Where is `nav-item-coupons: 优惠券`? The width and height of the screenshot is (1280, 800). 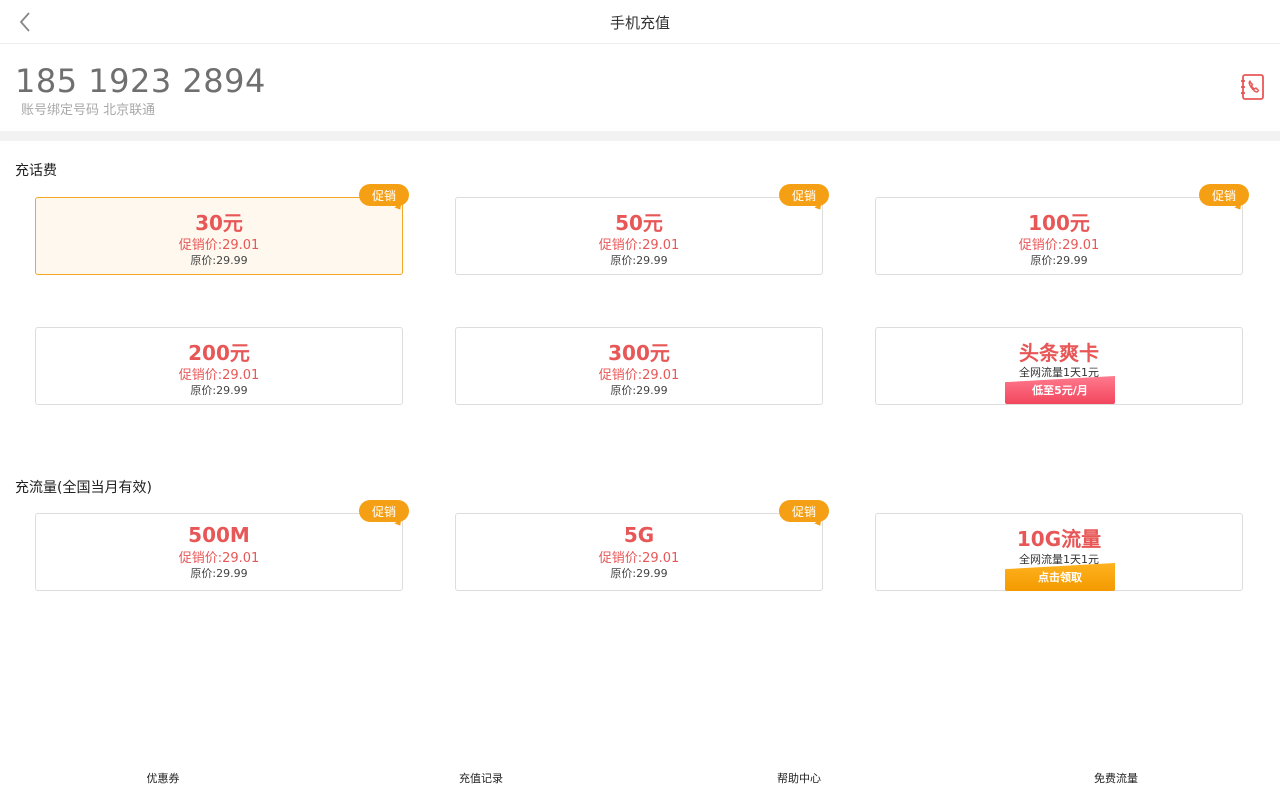
nav-item-coupons: 优惠券 is located at coordinates (163, 778).